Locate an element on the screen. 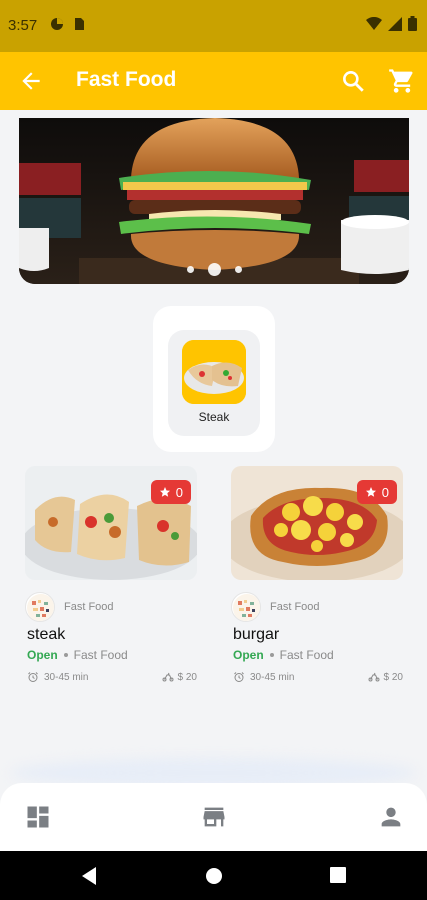 The image size is (427, 900). category-tile: Steak is located at coordinates (214, 383).